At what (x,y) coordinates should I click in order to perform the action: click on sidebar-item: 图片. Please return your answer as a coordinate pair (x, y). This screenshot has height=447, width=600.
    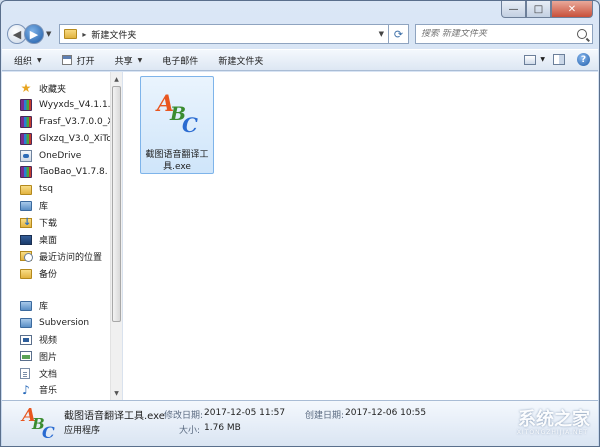
    Looking at the image, I should click on (56, 356).